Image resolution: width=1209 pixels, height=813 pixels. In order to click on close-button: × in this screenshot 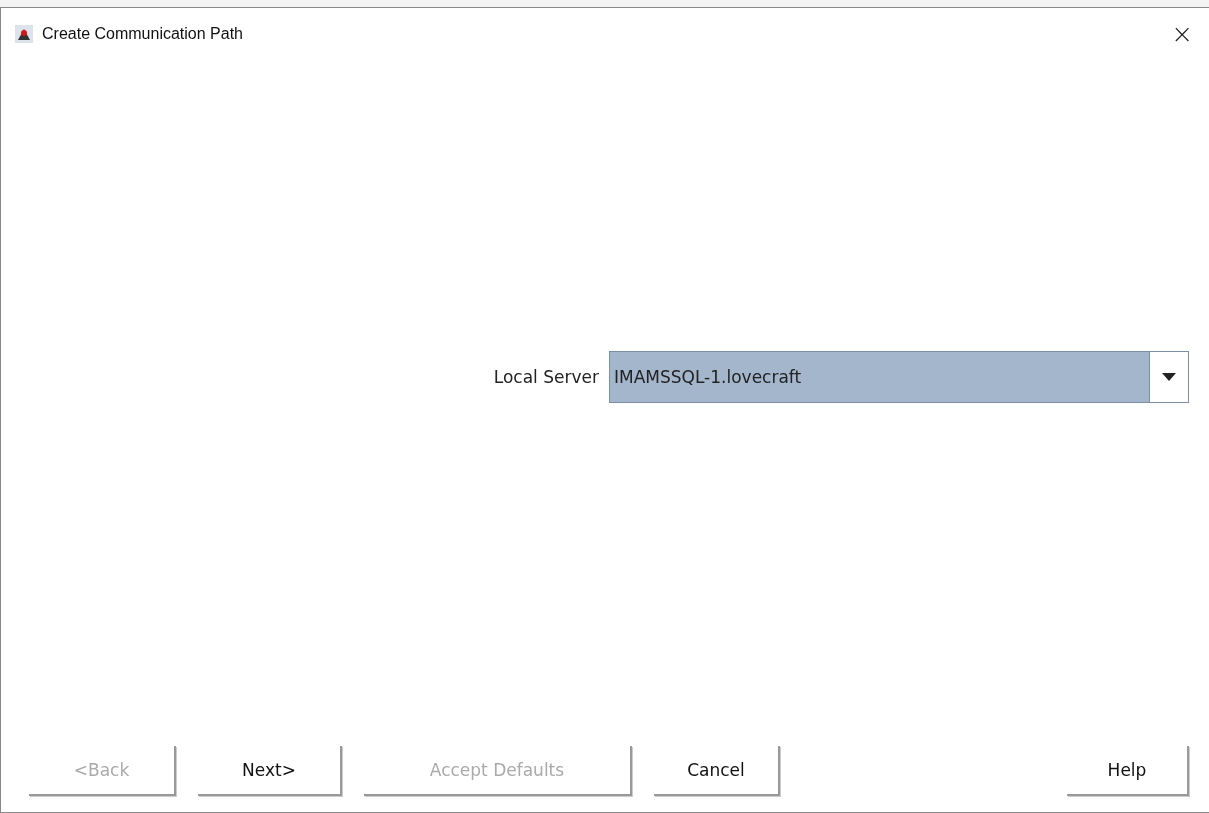, I will do `click(1182, 34)`.